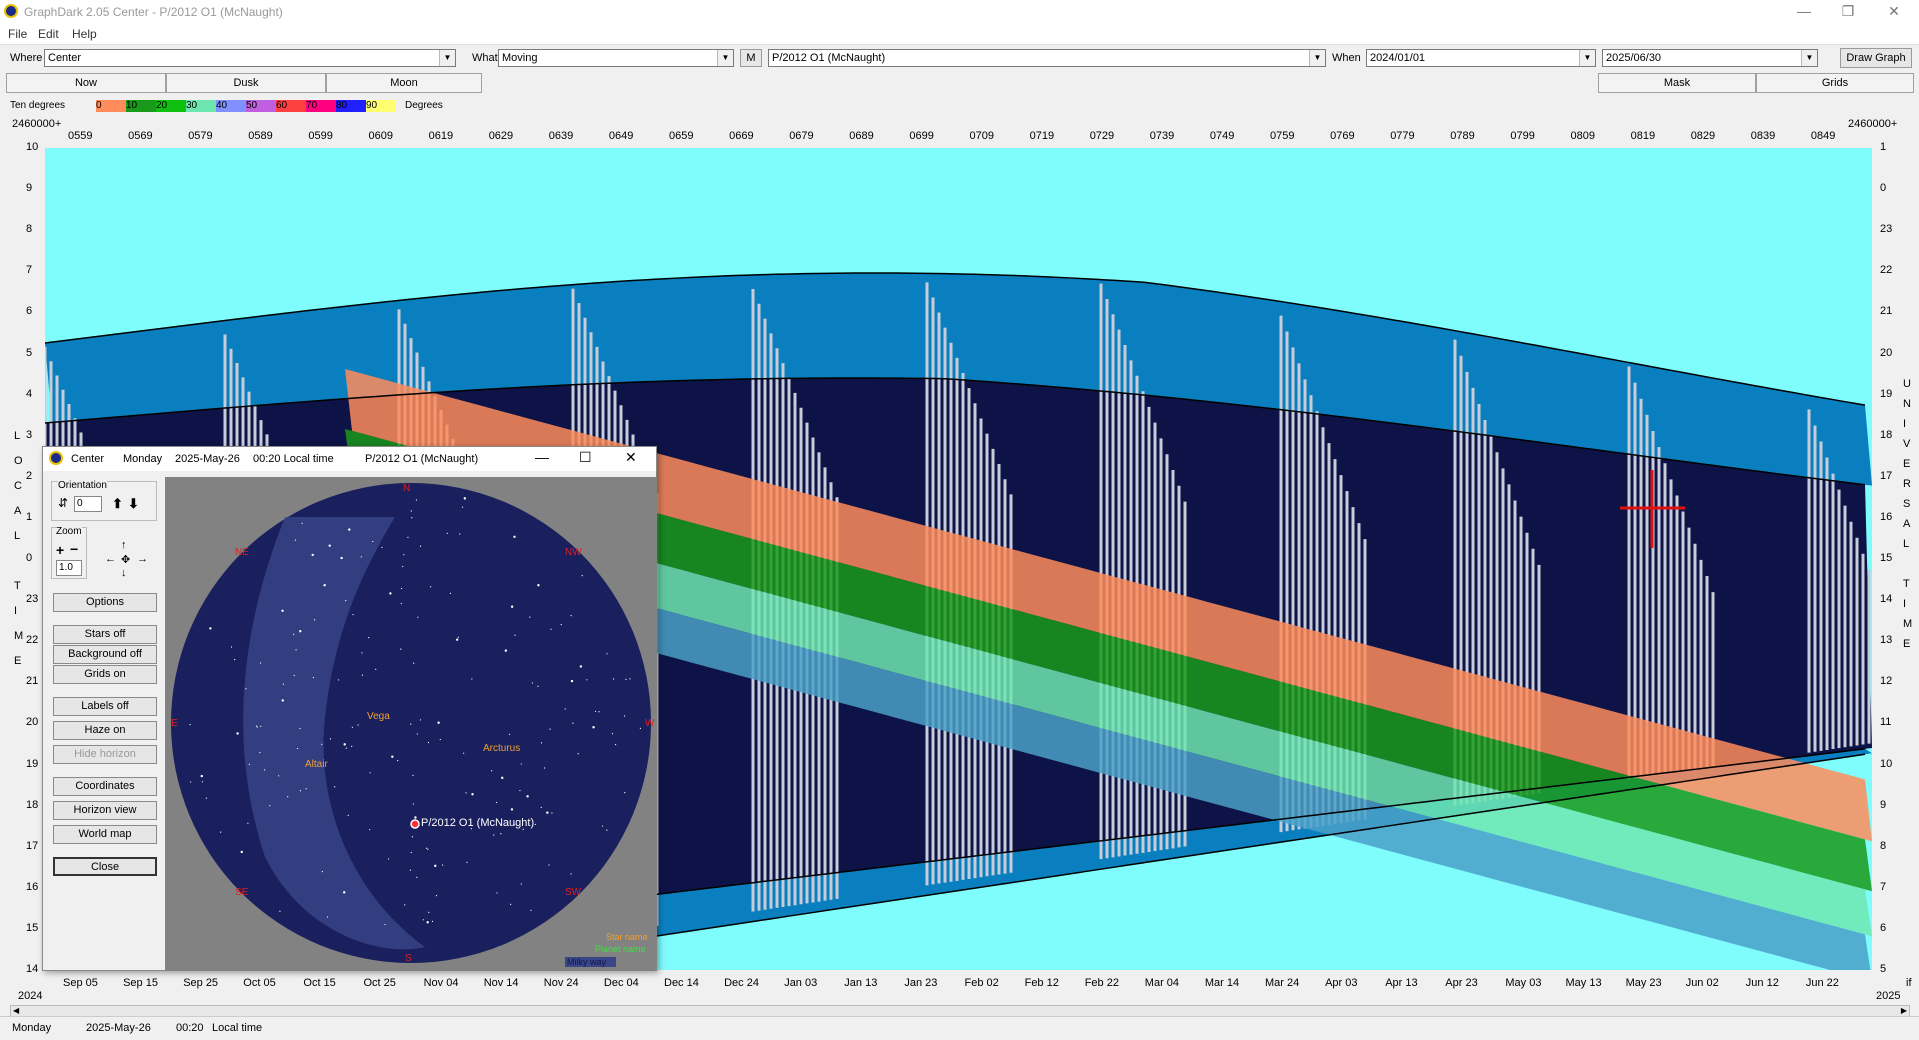  What do you see at coordinates (959, 83) in the screenshot?
I see `mode-tabs: Now Dusk Moon Mask Grids` at bounding box center [959, 83].